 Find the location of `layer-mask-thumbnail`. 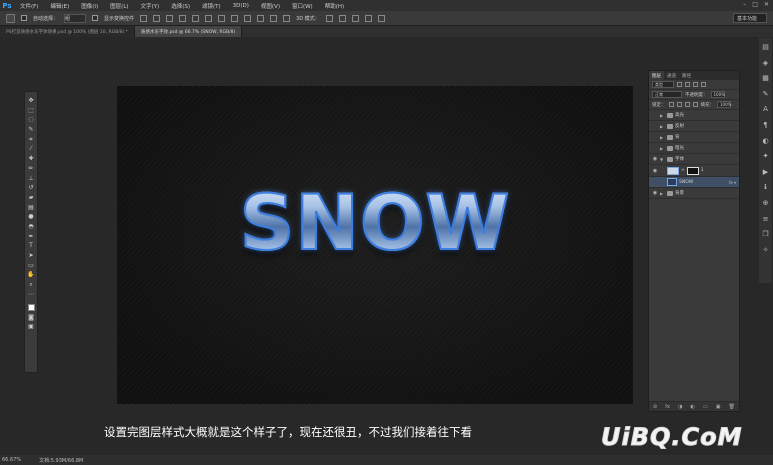

layer-mask-thumbnail is located at coordinates (692, 170).